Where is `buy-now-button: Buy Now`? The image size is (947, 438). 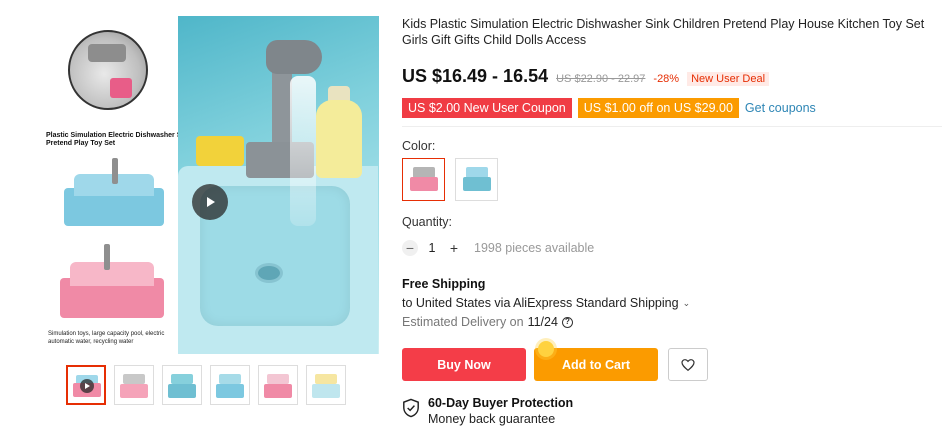 buy-now-button: Buy Now is located at coordinates (464, 364).